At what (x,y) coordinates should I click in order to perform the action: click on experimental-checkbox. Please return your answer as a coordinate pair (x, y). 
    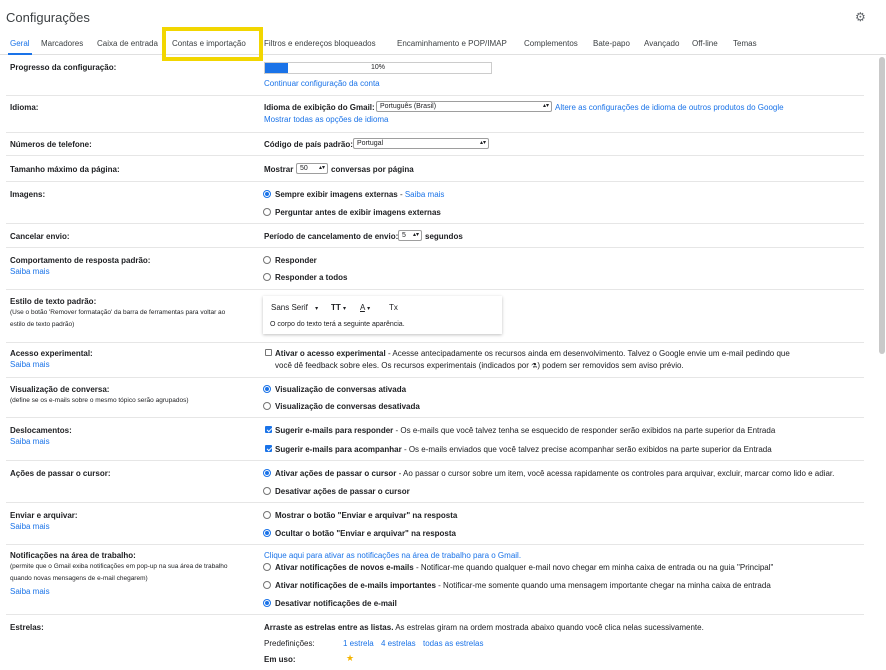
    Looking at the image, I should click on (268, 352).